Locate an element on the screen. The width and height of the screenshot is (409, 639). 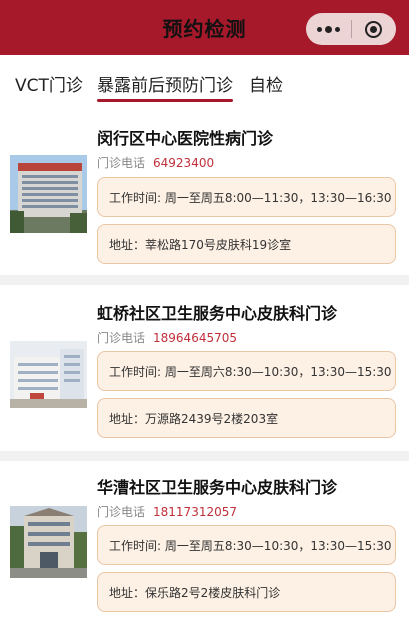
more-dots-icon is located at coordinates (328, 29).